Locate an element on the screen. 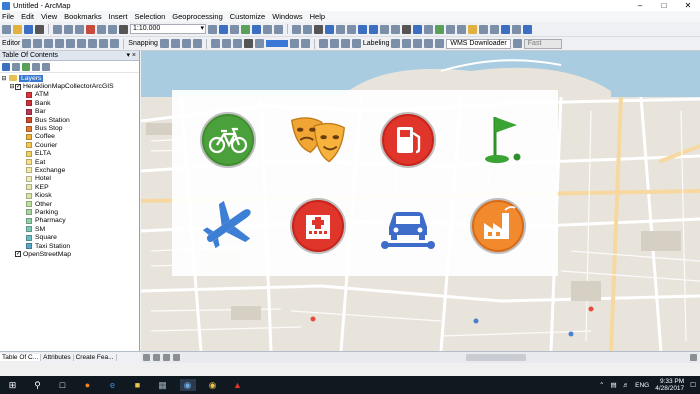 The height and width of the screenshot is (394, 700). map-tip-icon is located at coordinates (527, 29).